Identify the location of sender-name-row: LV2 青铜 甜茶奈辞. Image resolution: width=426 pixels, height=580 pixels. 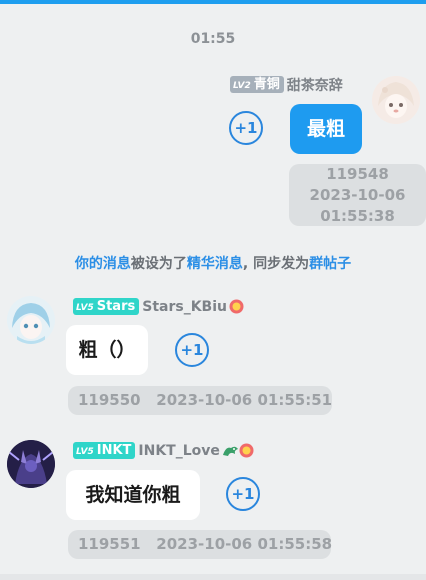
(286, 84).